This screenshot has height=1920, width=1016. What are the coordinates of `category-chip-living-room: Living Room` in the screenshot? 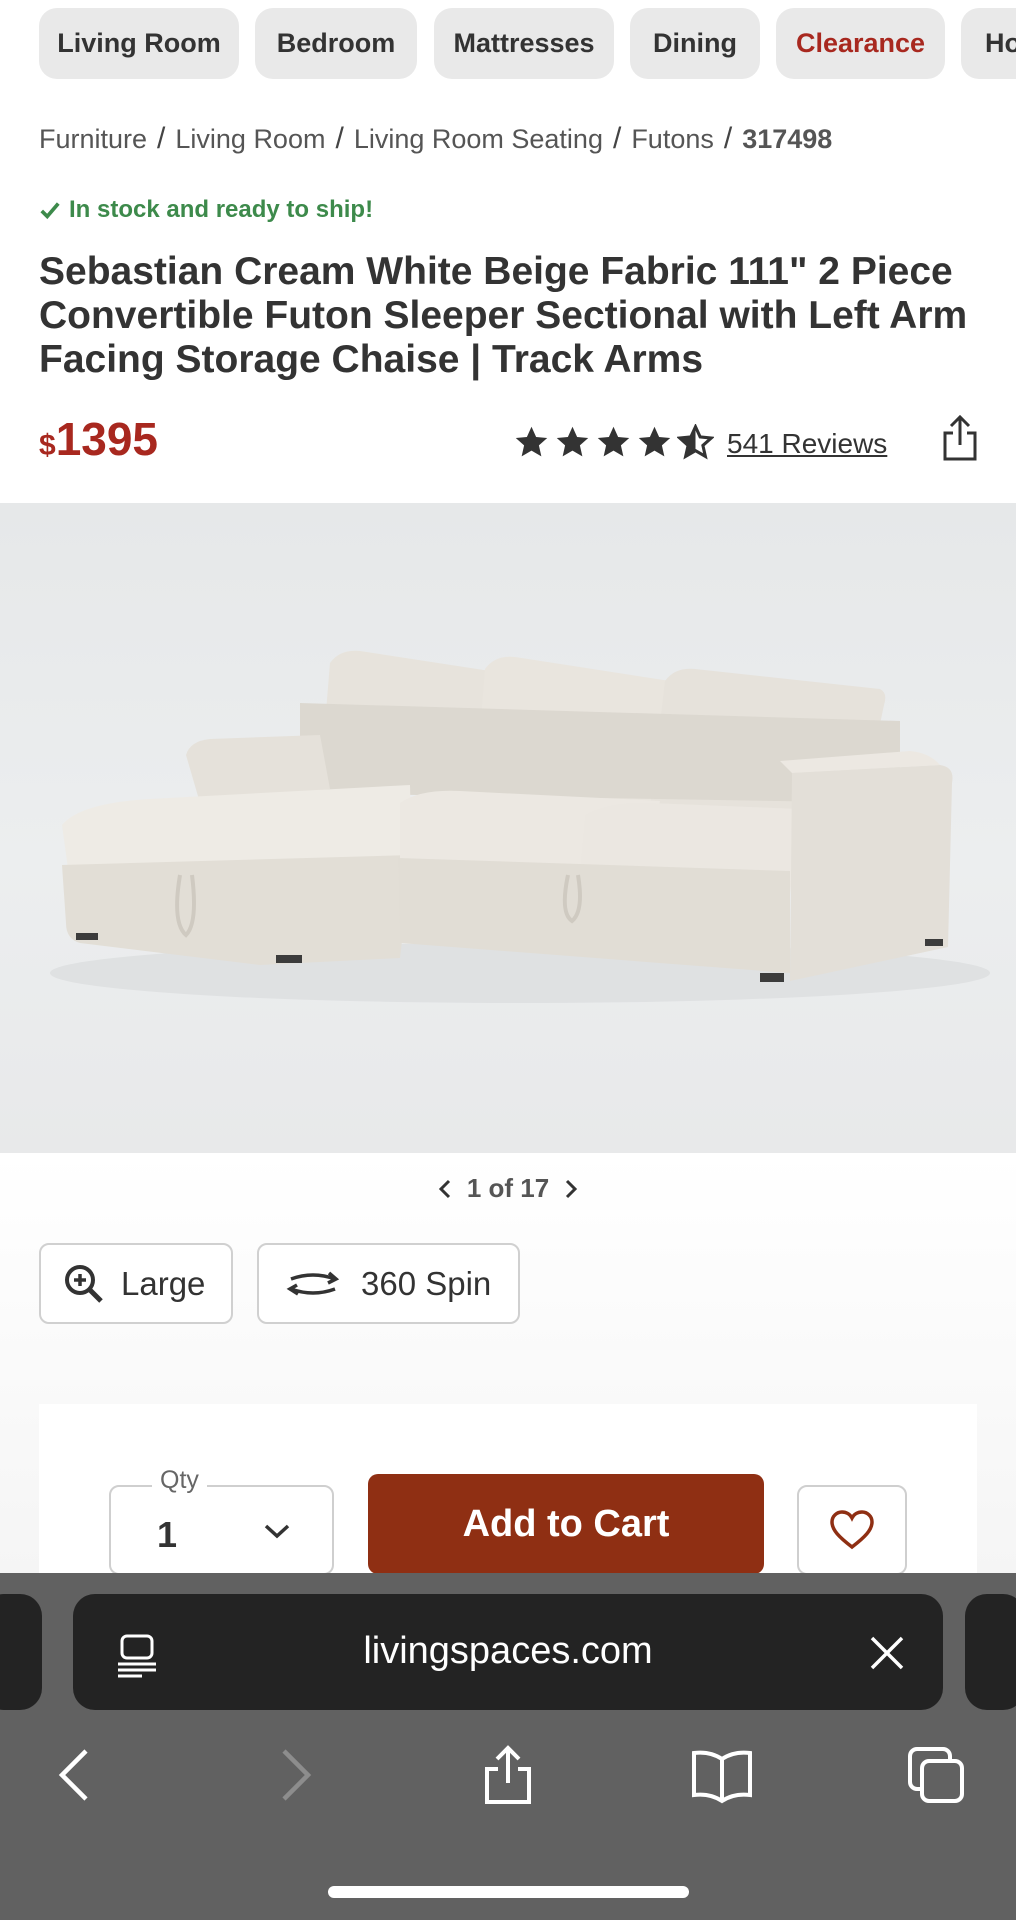 It's located at (139, 43).